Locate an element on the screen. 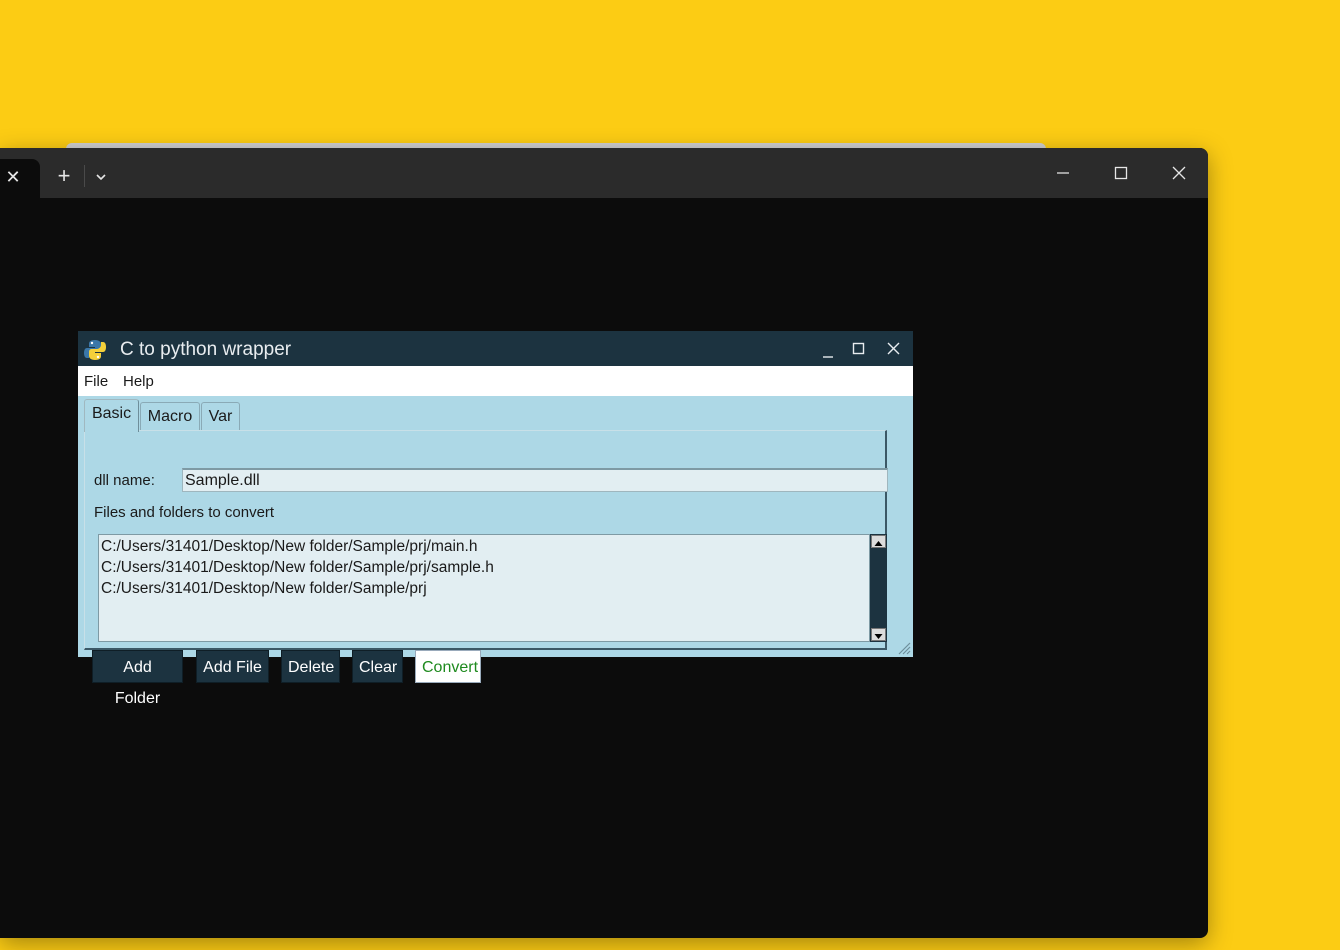 The width and height of the screenshot is (1340, 950). app-title: C to python wrapper is located at coordinates (206, 349).